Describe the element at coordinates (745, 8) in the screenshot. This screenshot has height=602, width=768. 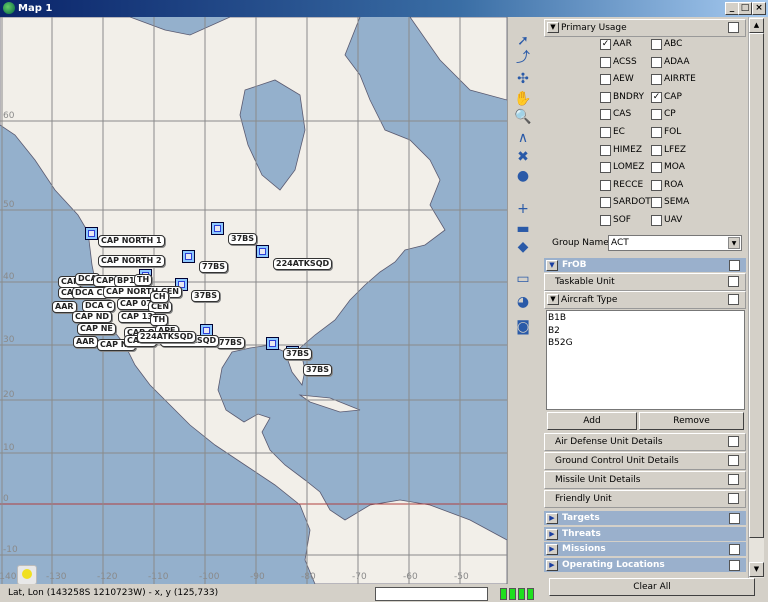
I see `maximize-button: □` at that location.